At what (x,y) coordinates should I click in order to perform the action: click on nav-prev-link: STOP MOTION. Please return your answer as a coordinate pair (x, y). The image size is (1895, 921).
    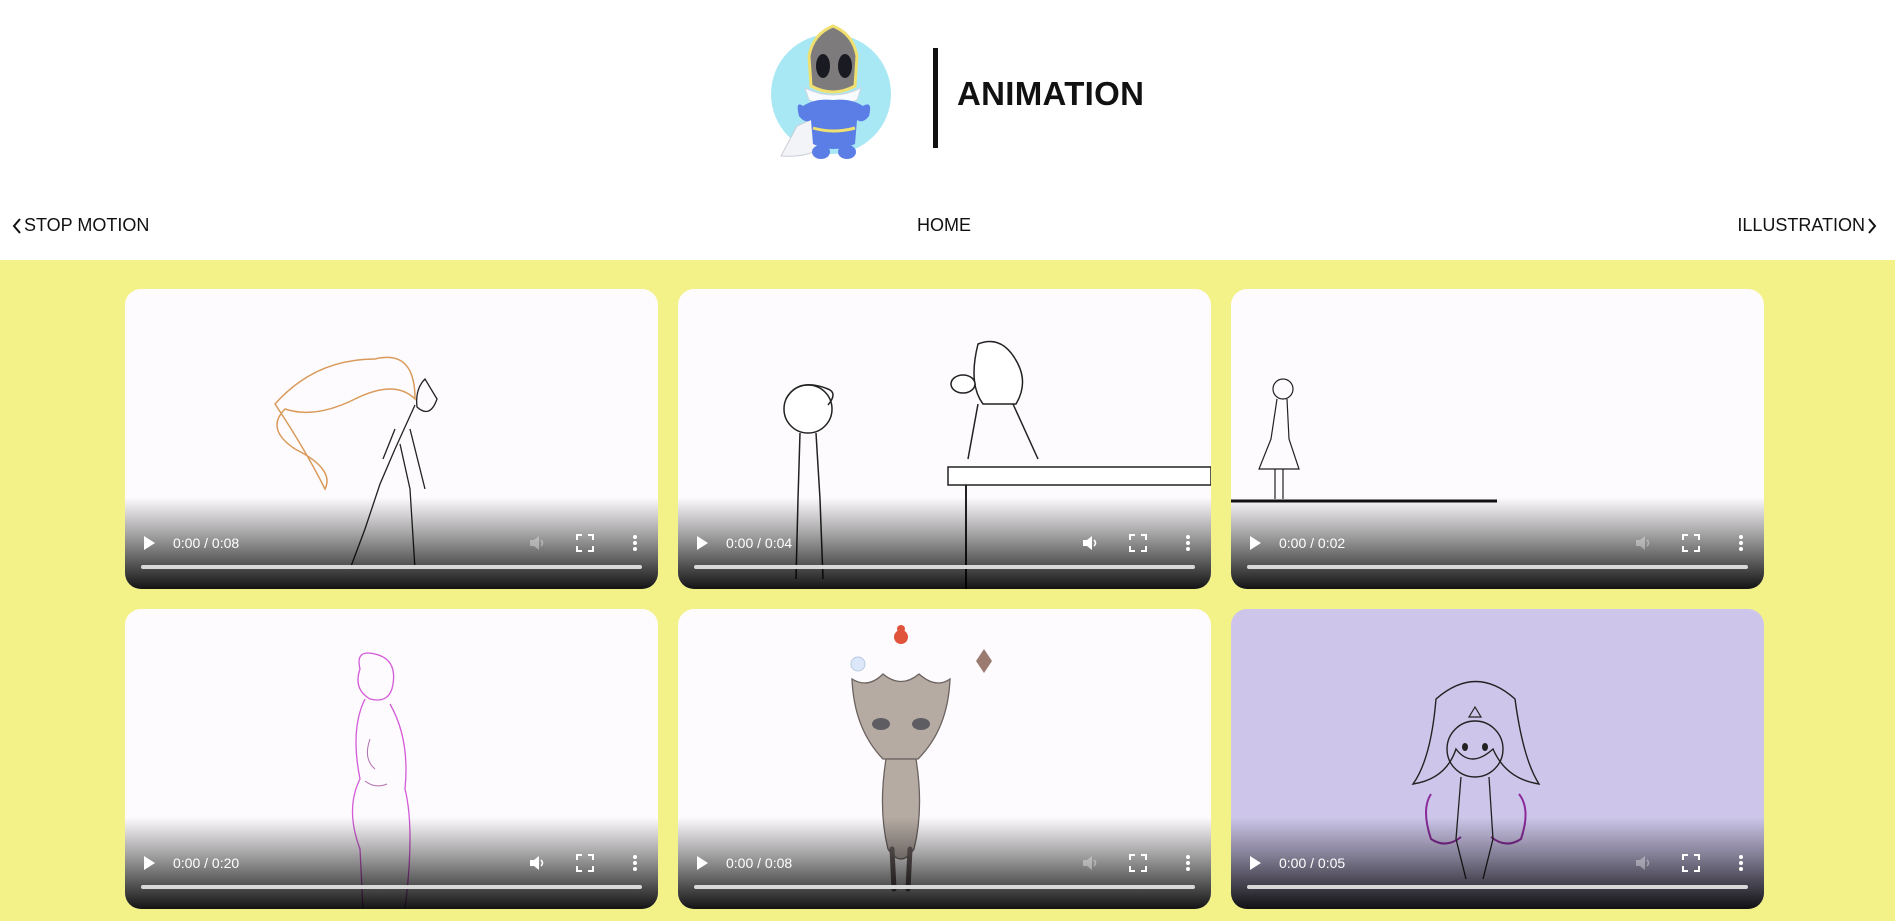
    Looking at the image, I should click on (80, 225).